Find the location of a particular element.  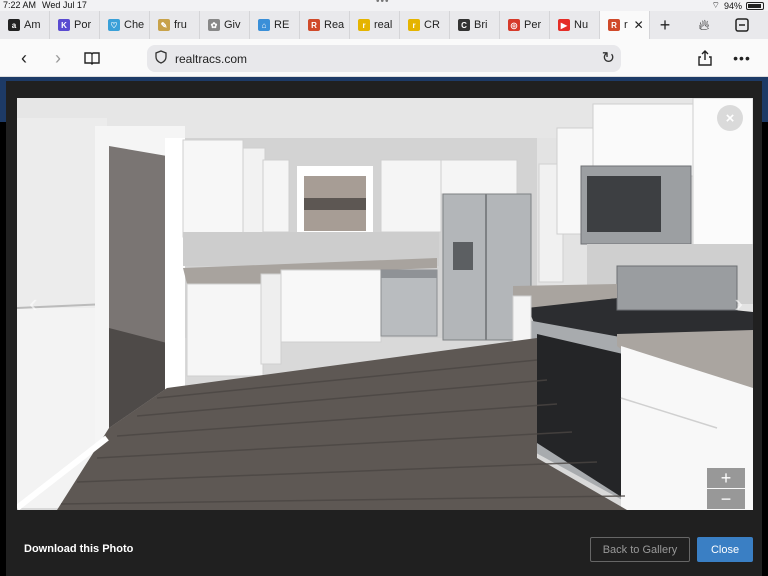

battery-icon is located at coordinates (755, 5).